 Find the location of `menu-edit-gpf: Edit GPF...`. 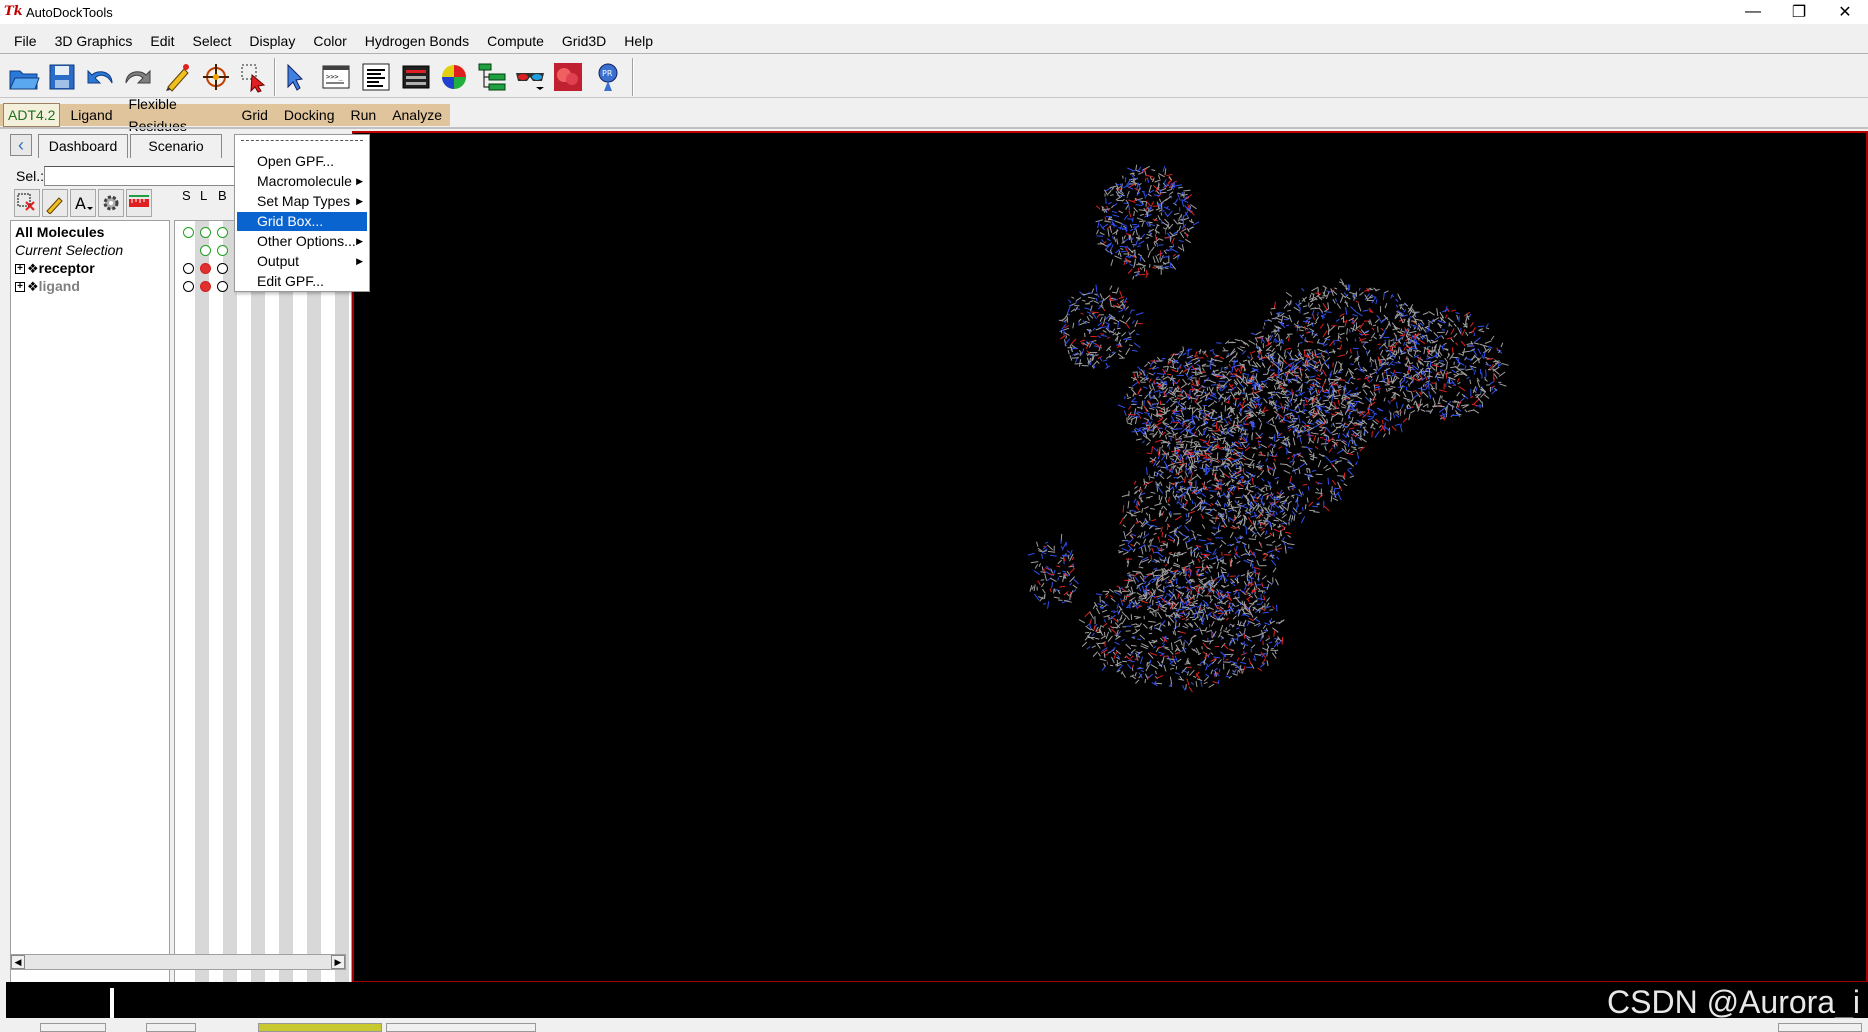

menu-edit-gpf: Edit GPF... is located at coordinates (302, 281).